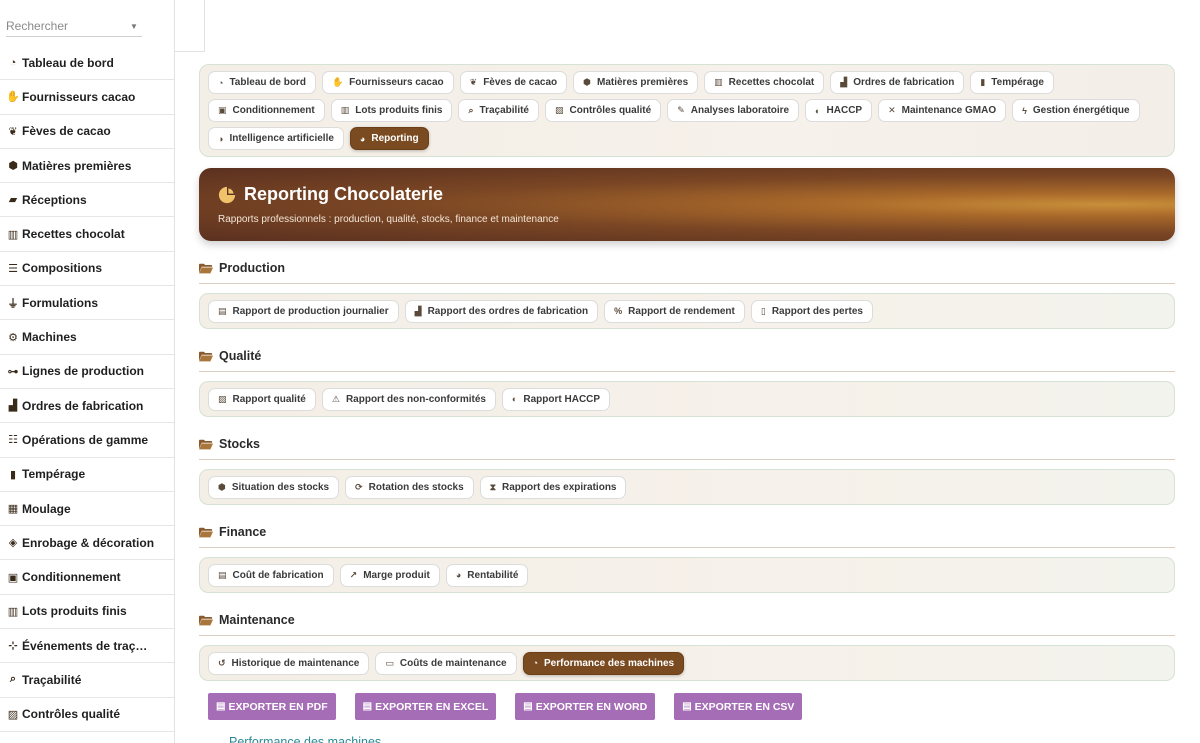 The width and height of the screenshot is (1200, 743). Describe the element at coordinates (687, 622) in the screenshot. I see `section-header: Maintenance` at that location.